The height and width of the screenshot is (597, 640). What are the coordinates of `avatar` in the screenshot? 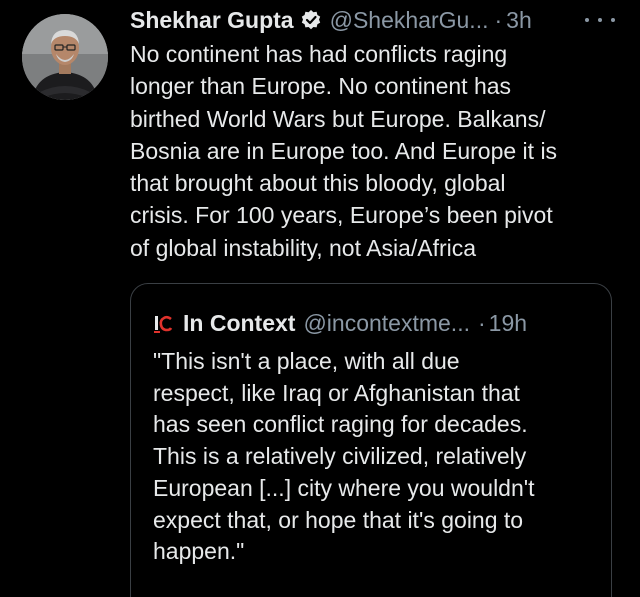 It's located at (65, 57).